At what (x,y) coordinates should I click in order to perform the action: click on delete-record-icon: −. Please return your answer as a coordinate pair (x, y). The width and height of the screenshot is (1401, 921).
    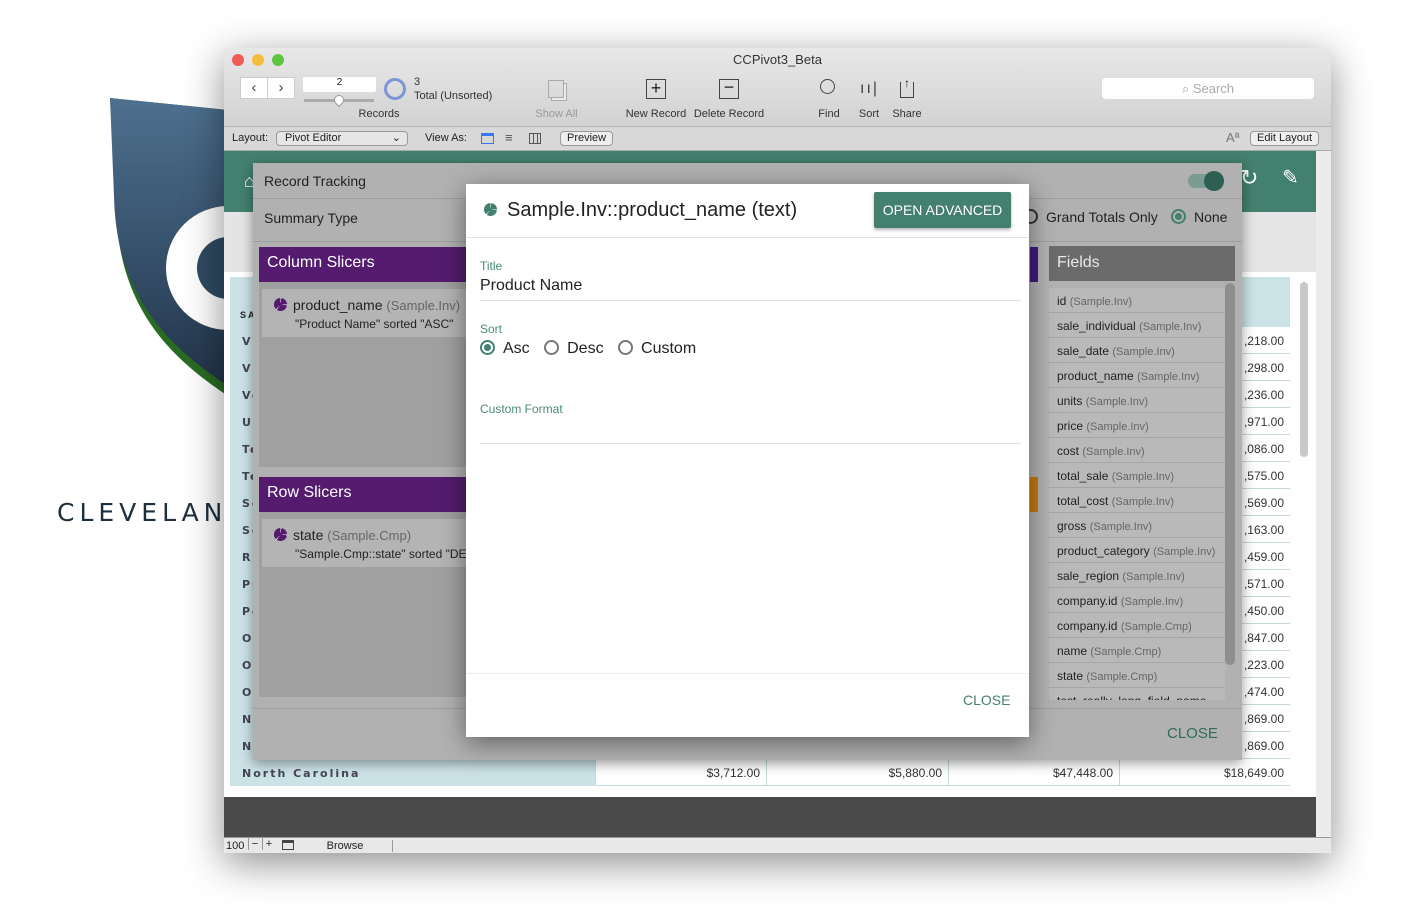
    Looking at the image, I should click on (729, 88).